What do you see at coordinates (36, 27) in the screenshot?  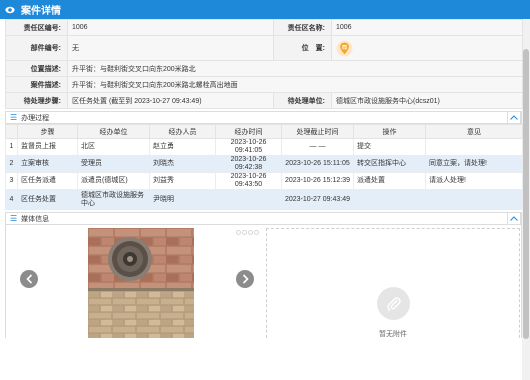 I see `zone-number-label: 责任区编号:` at bounding box center [36, 27].